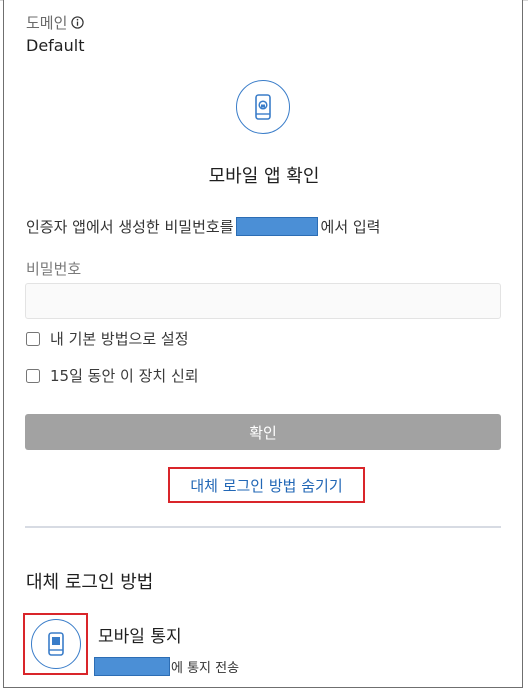  What do you see at coordinates (124, 376) in the screenshot?
I see `trust-device-label: 15일 동안 이 장치 신뢰` at bounding box center [124, 376].